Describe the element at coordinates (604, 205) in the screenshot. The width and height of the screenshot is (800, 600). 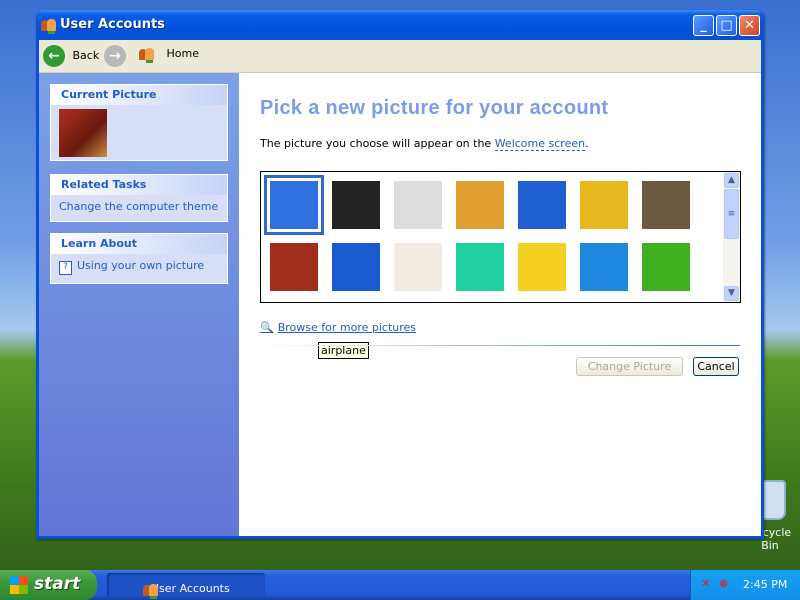
I see `picture-car` at that location.